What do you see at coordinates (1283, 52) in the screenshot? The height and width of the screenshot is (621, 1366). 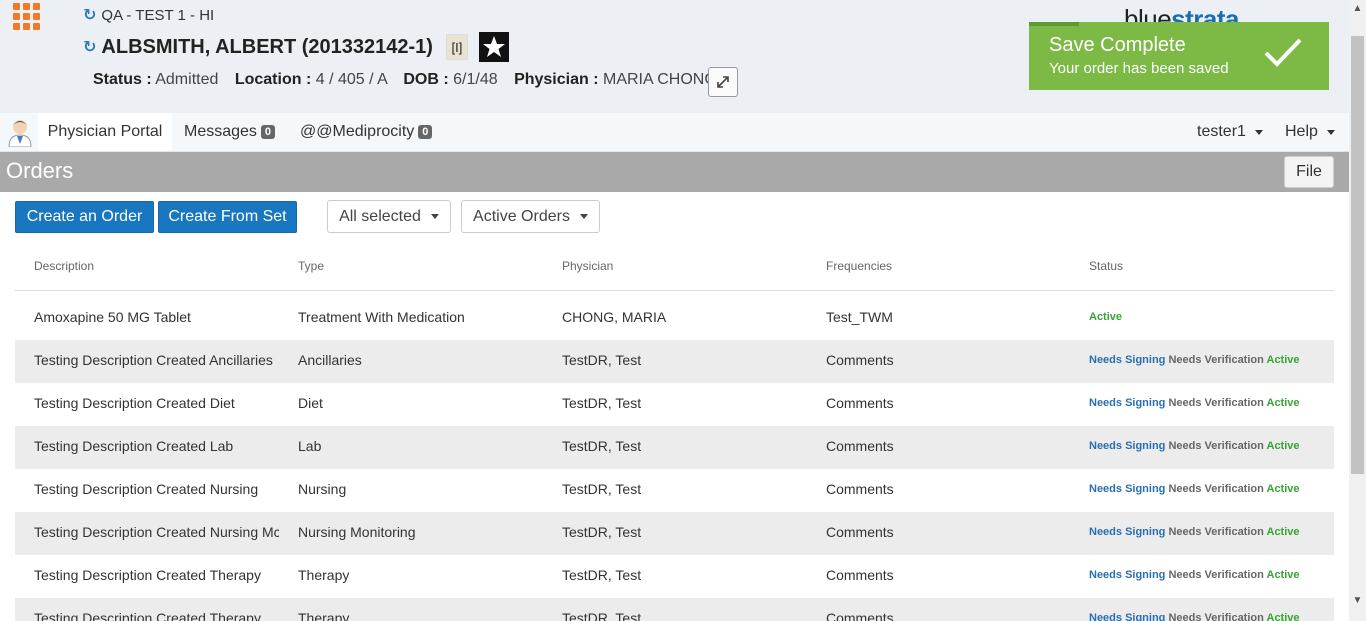 I see `checkmark-icon` at bounding box center [1283, 52].